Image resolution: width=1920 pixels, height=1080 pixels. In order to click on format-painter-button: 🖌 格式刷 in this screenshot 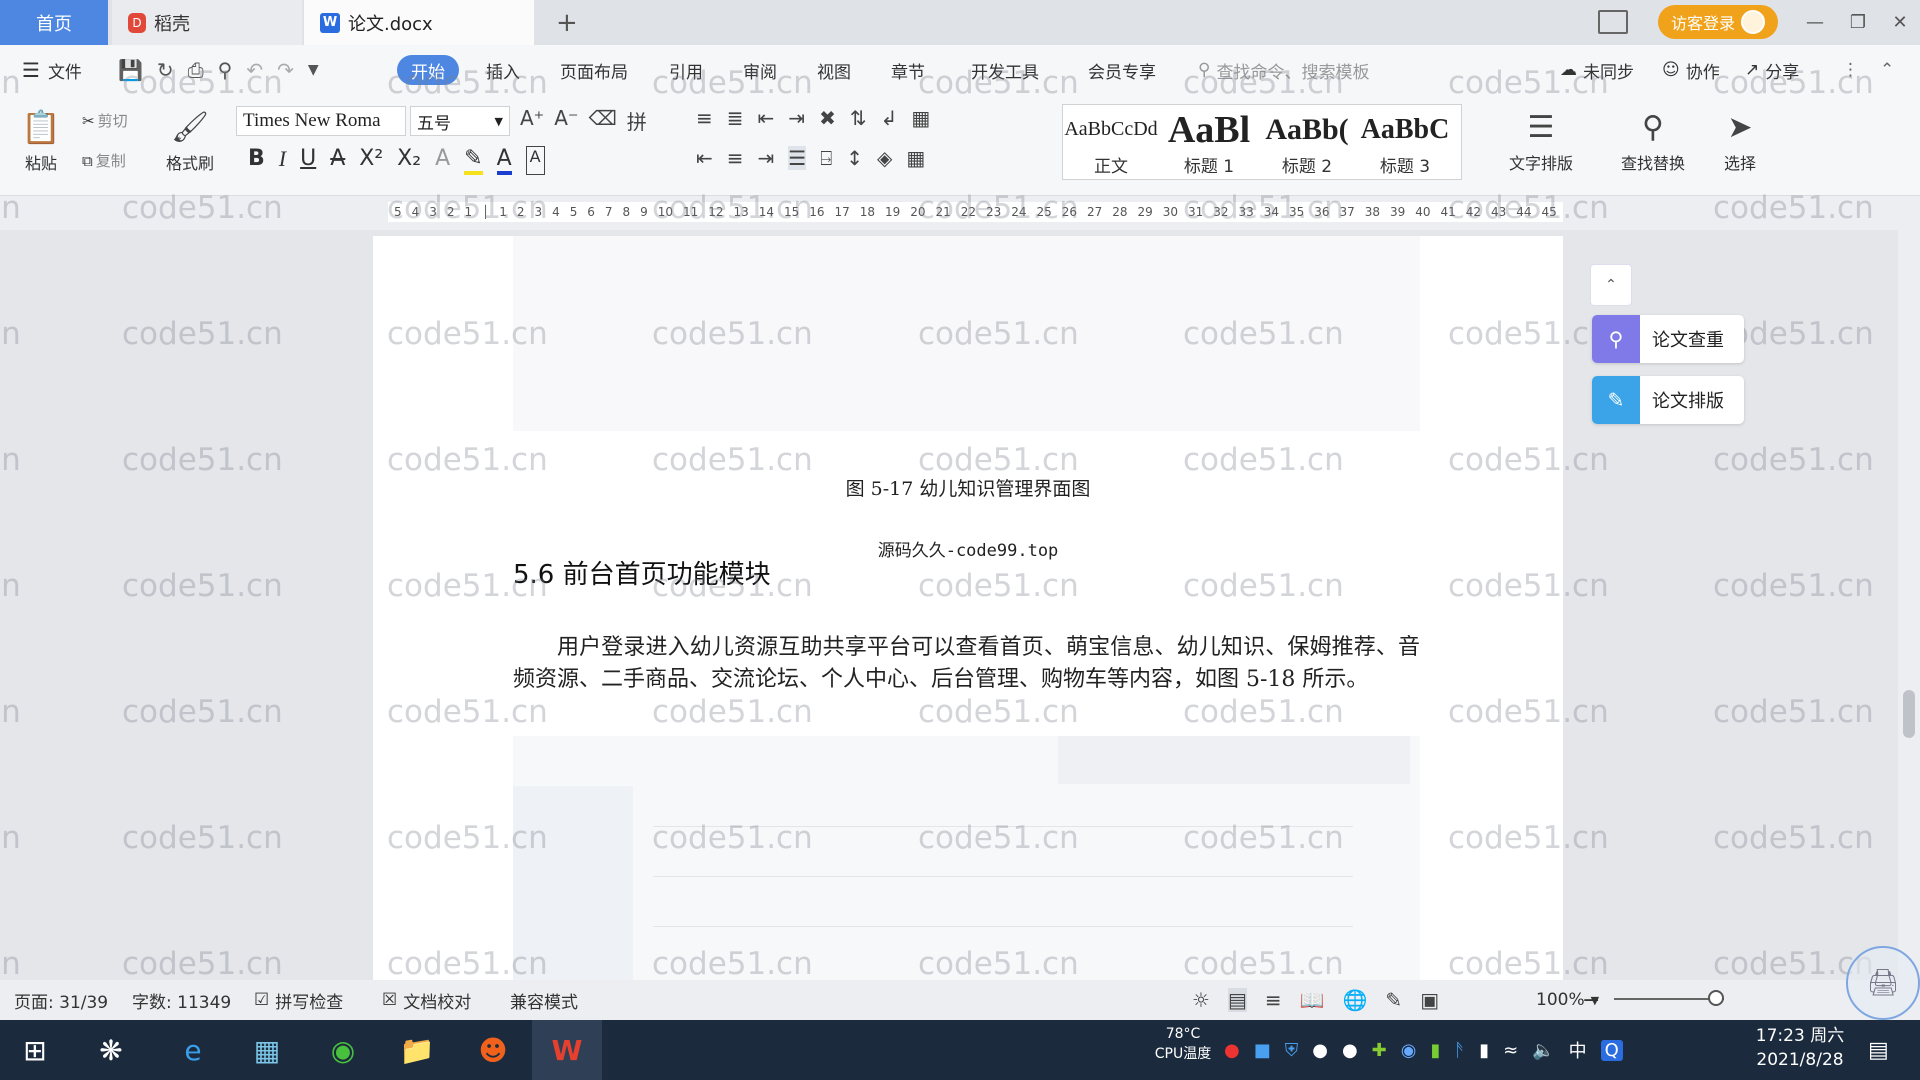, I will do `click(190, 139)`.